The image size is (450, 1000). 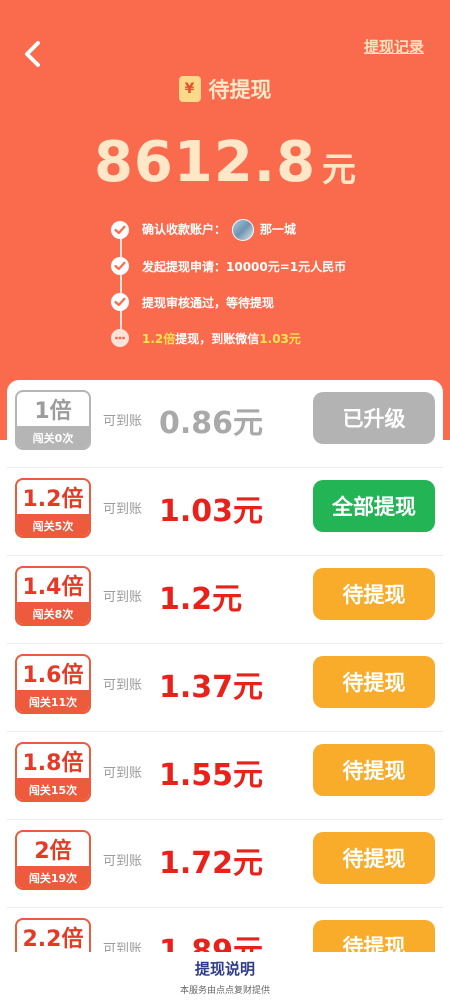 I want to click on tier-row: 1倍 闯关0次 可到账 0.86元 已升级, so click(x=225, y=424).